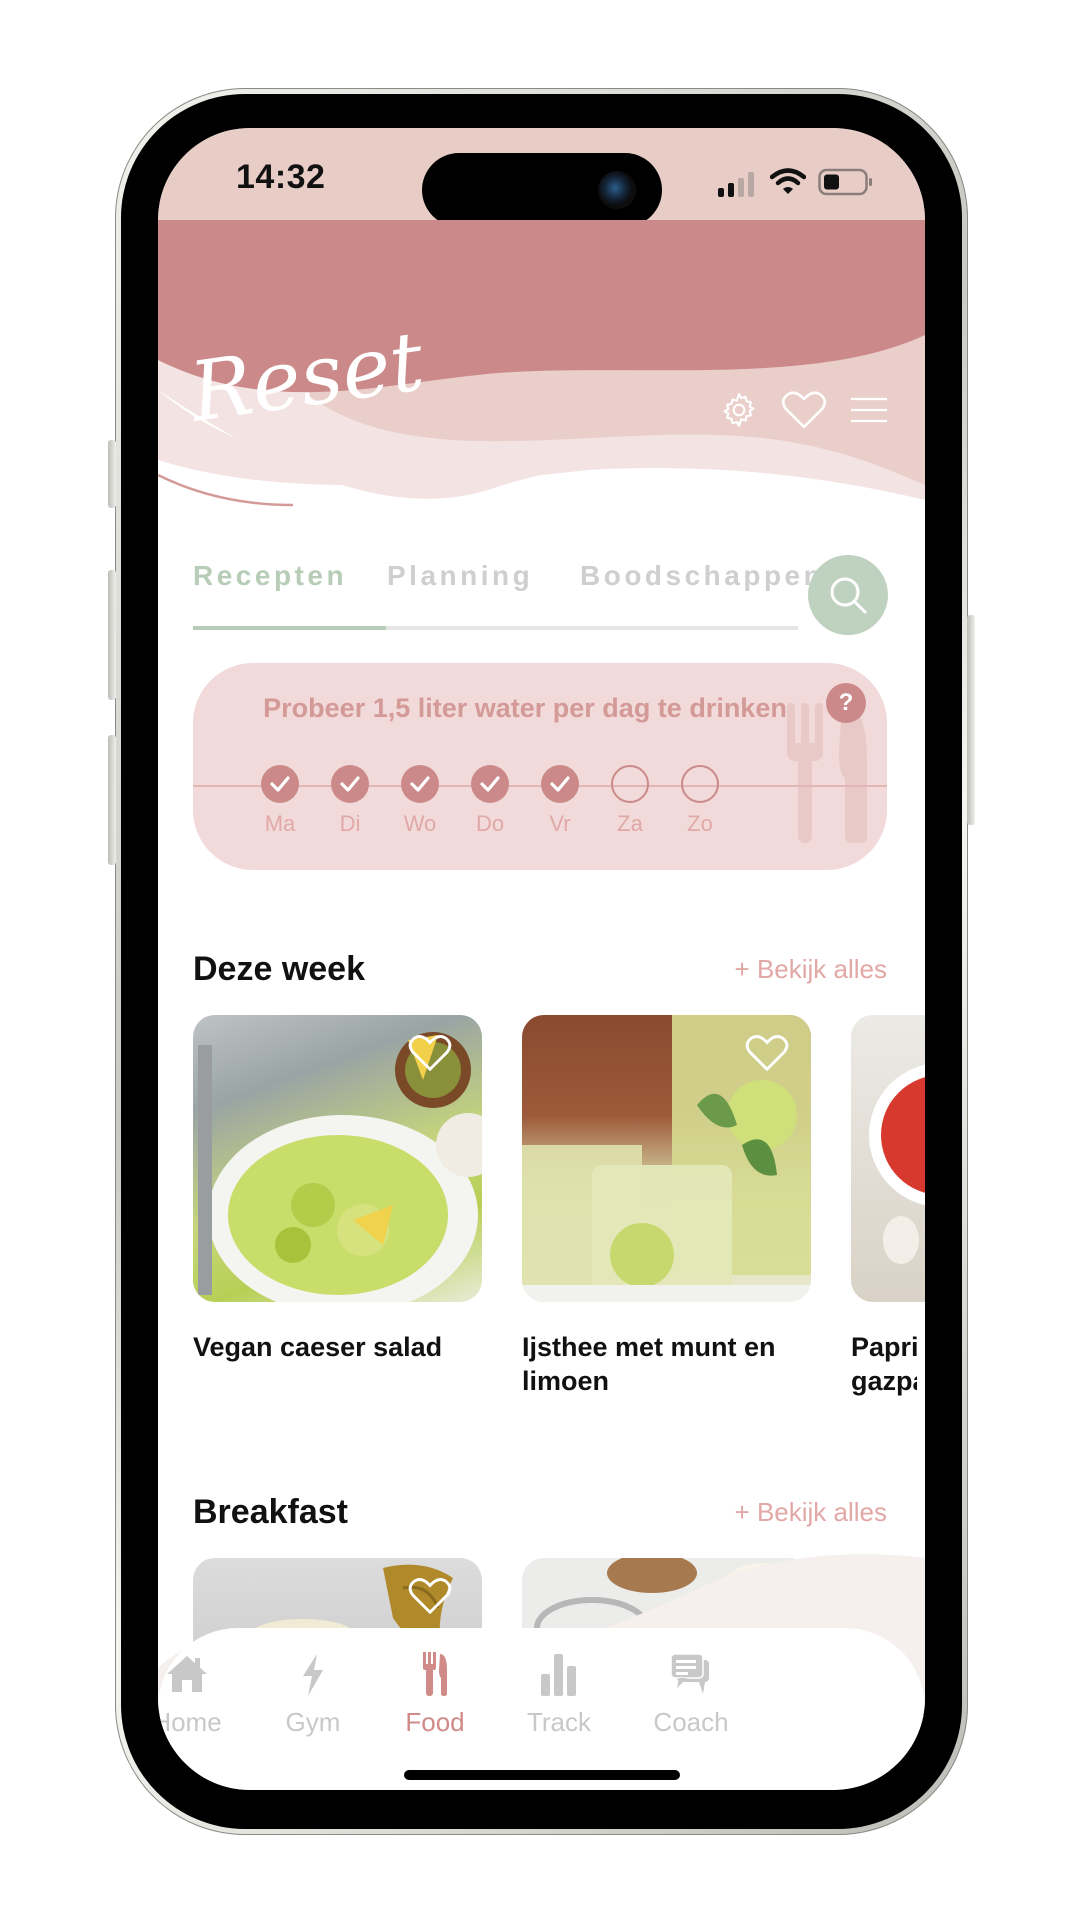 This screenshot has height=1920, width=1080. What do you see at coordinates (558, 1675) in the screenshot?
I see `bar-chart-icon` at bounding box center [558, 1675].